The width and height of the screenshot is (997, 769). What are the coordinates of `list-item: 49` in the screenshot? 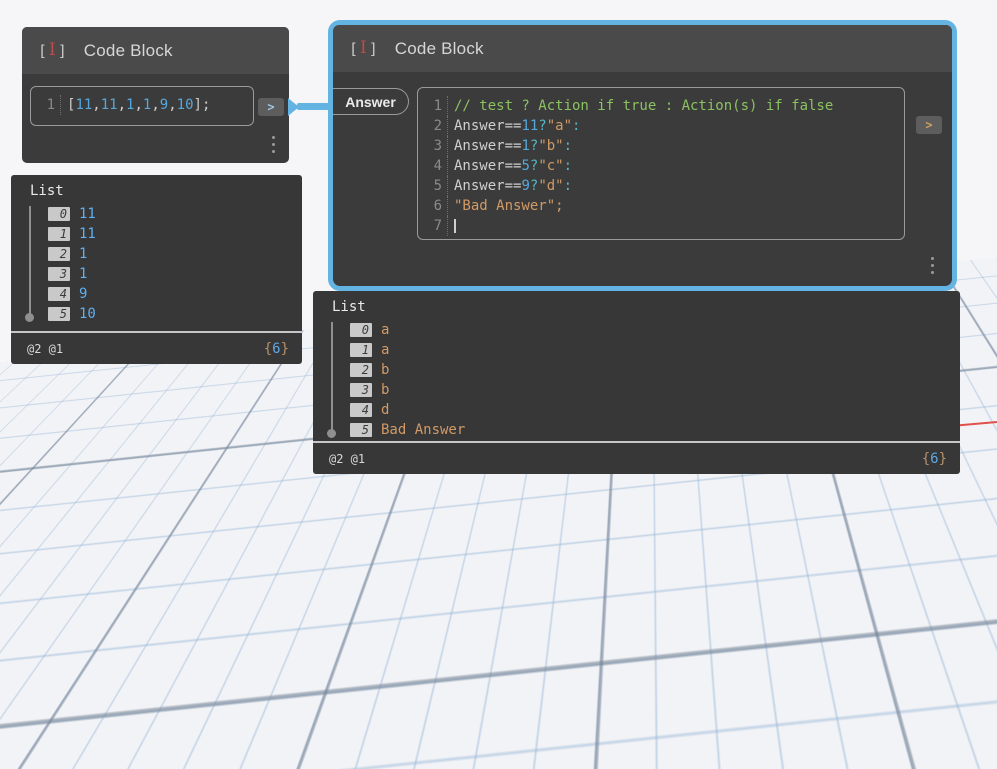 It's located at (156, 294).